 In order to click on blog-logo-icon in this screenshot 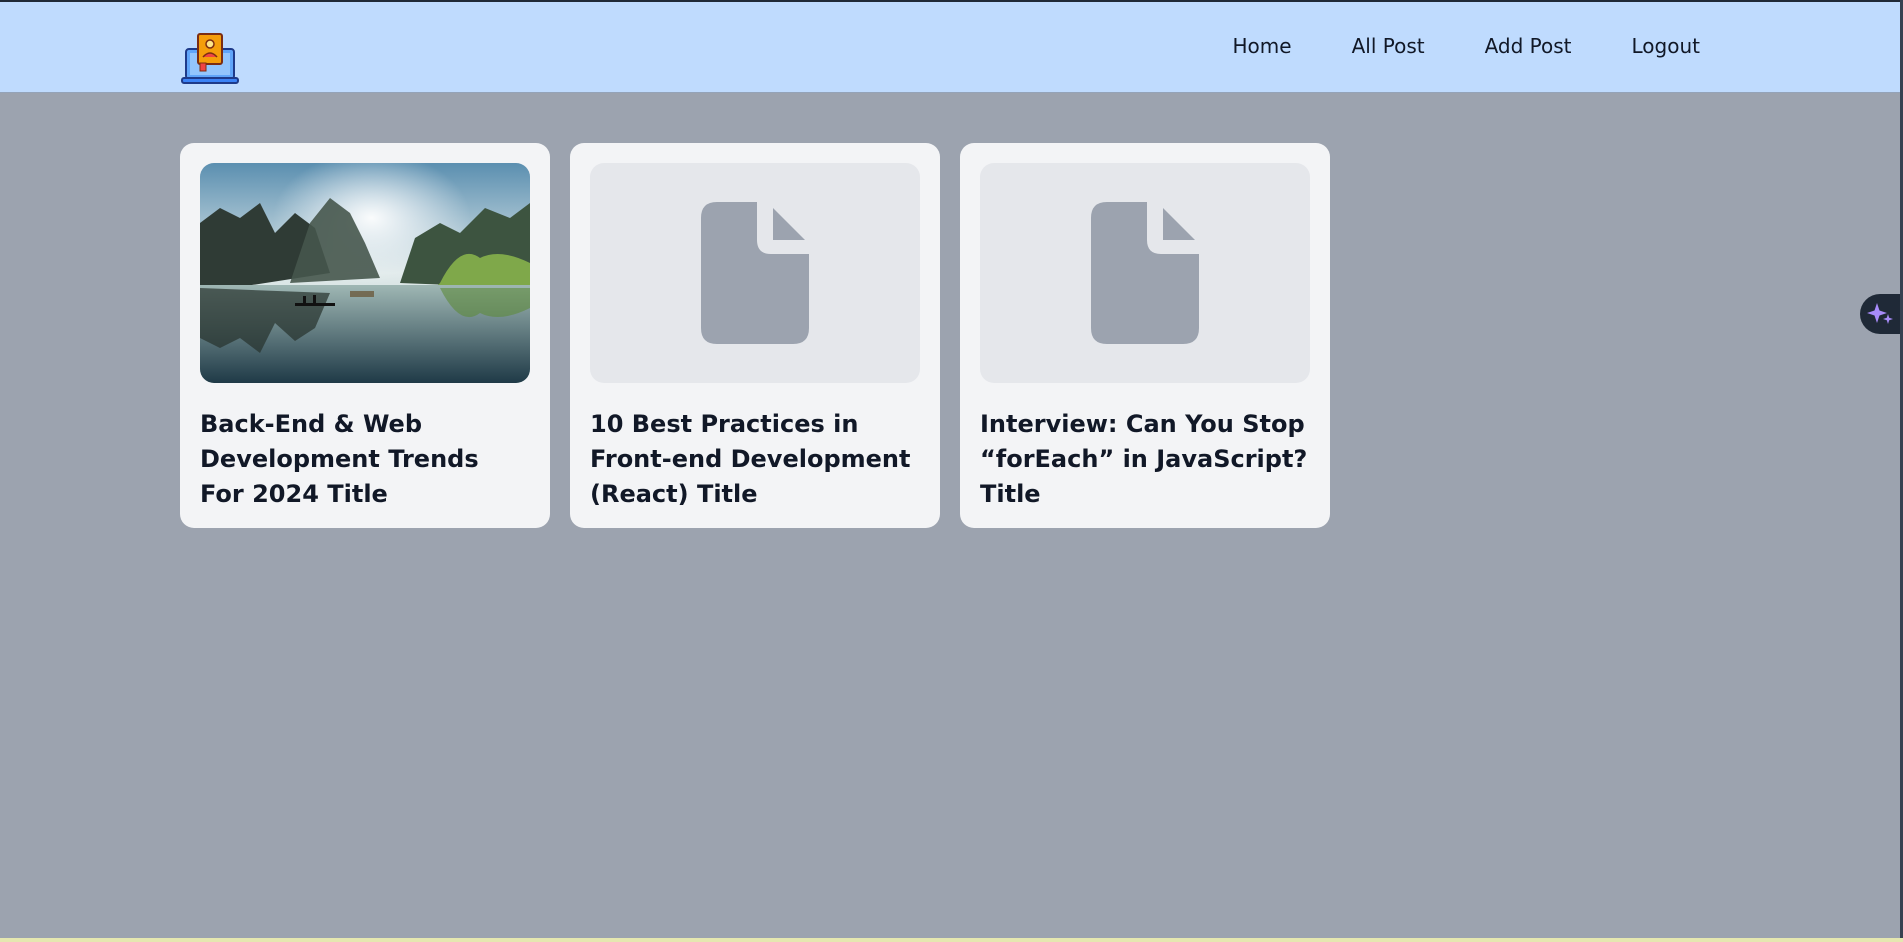, I will do `click(210, 59)`.